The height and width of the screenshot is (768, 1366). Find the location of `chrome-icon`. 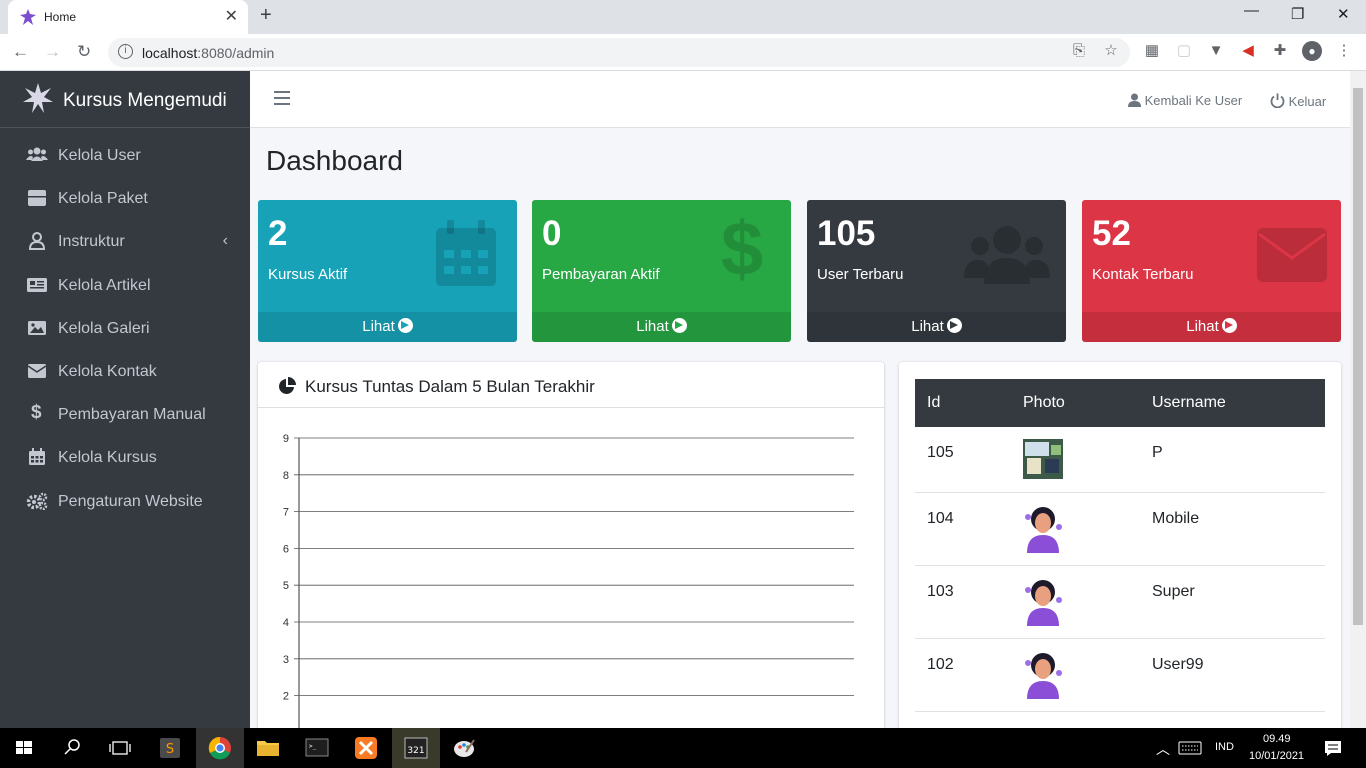

chrome-icon is located at coordinates (220, 748).